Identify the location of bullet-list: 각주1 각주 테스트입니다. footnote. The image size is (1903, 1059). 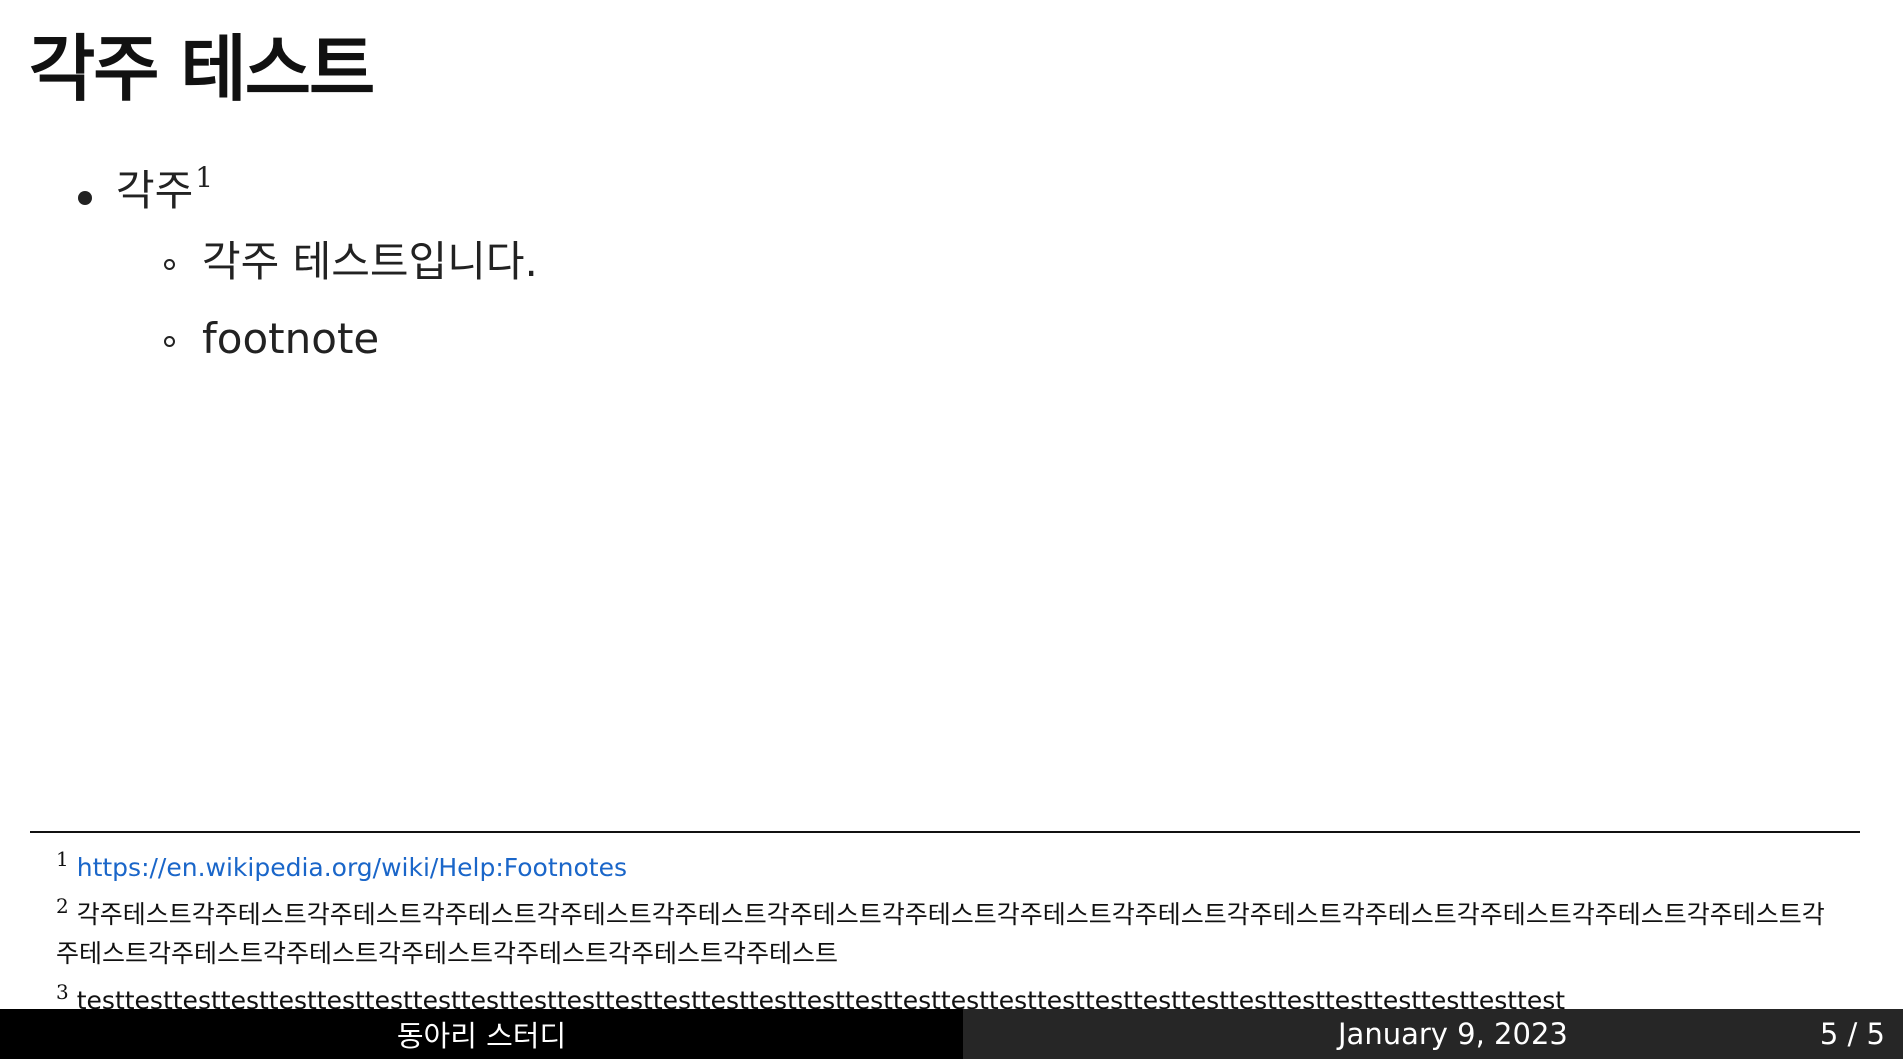
(304, 272).